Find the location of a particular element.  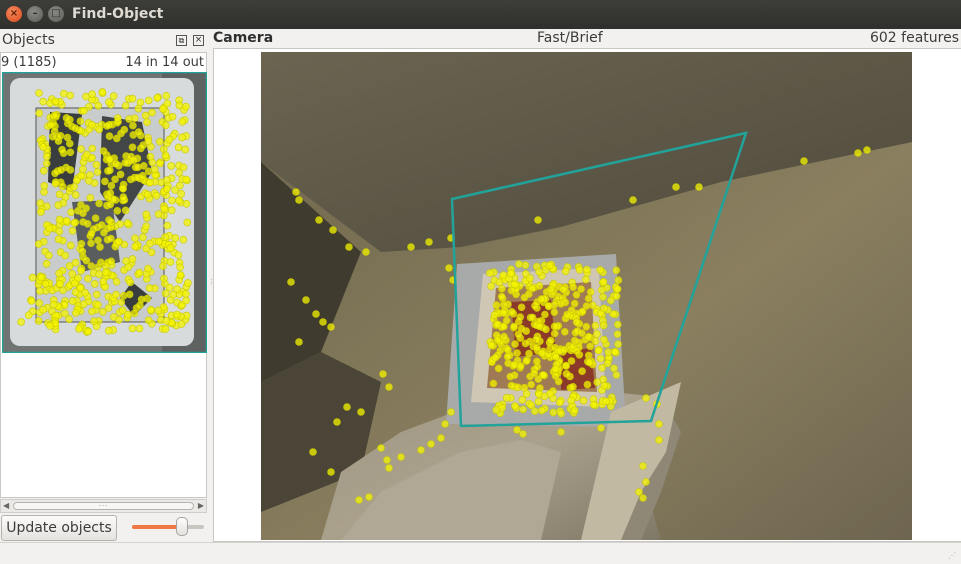

scroll-right-icon: ▶ is located at coordinates (201, 506).